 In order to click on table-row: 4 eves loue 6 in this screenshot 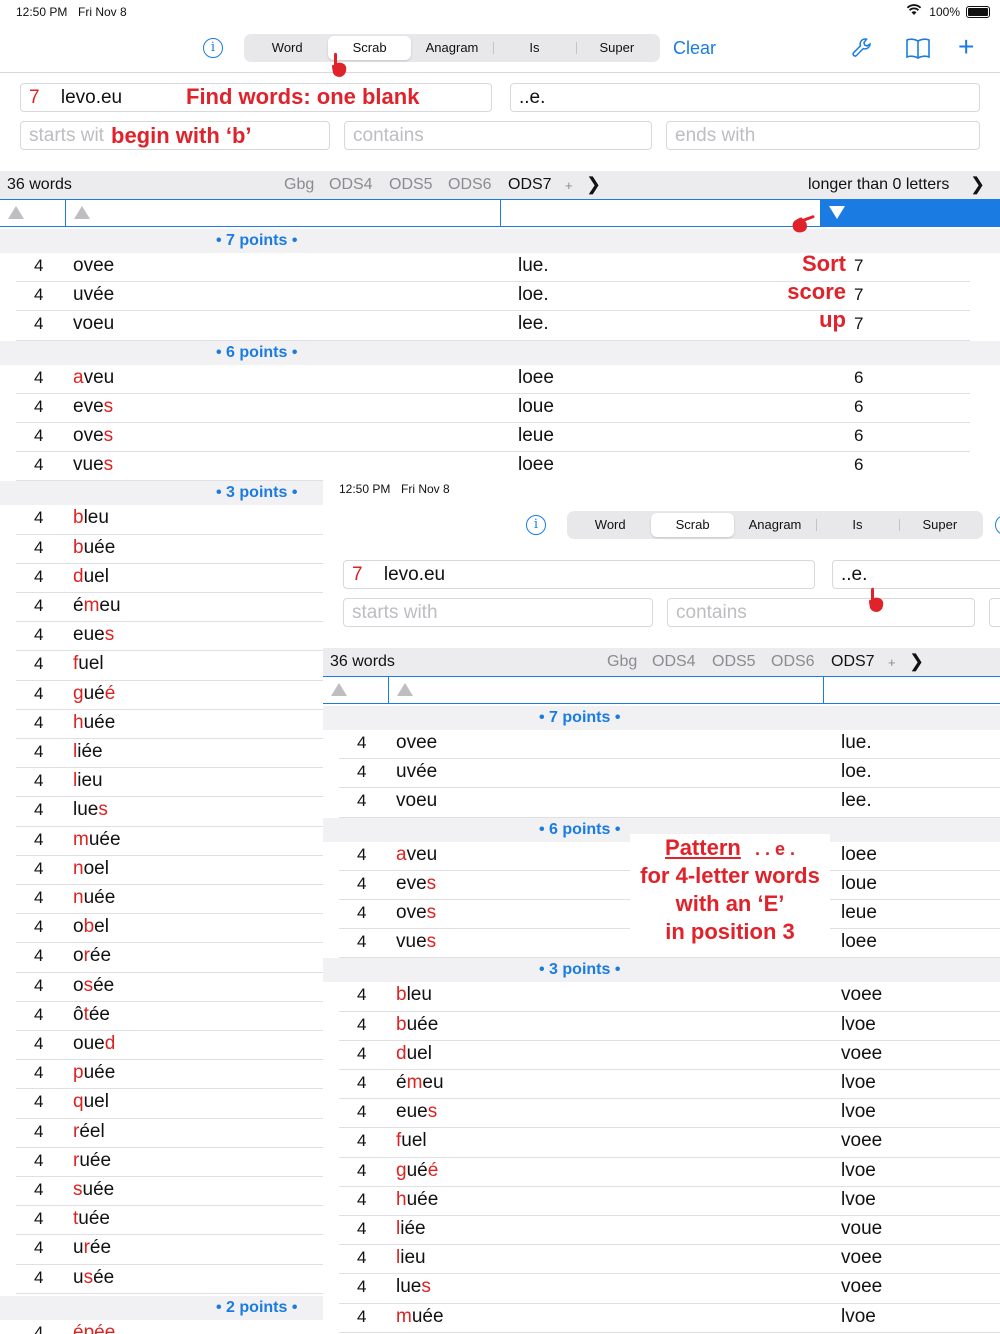, I will do `click(500, 408)`.